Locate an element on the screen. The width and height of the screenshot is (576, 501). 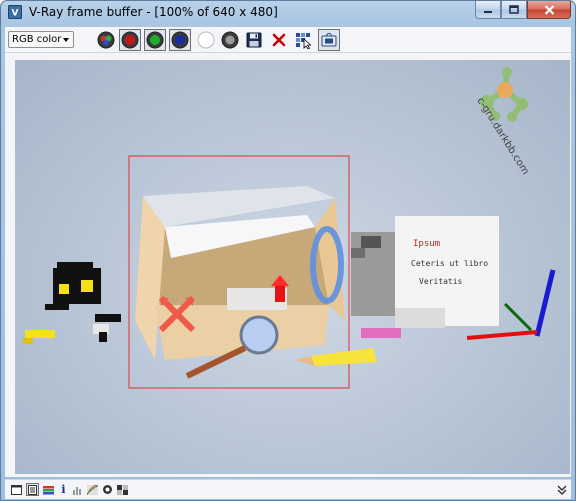
maximize-icon is located at coordinates (514, 9).